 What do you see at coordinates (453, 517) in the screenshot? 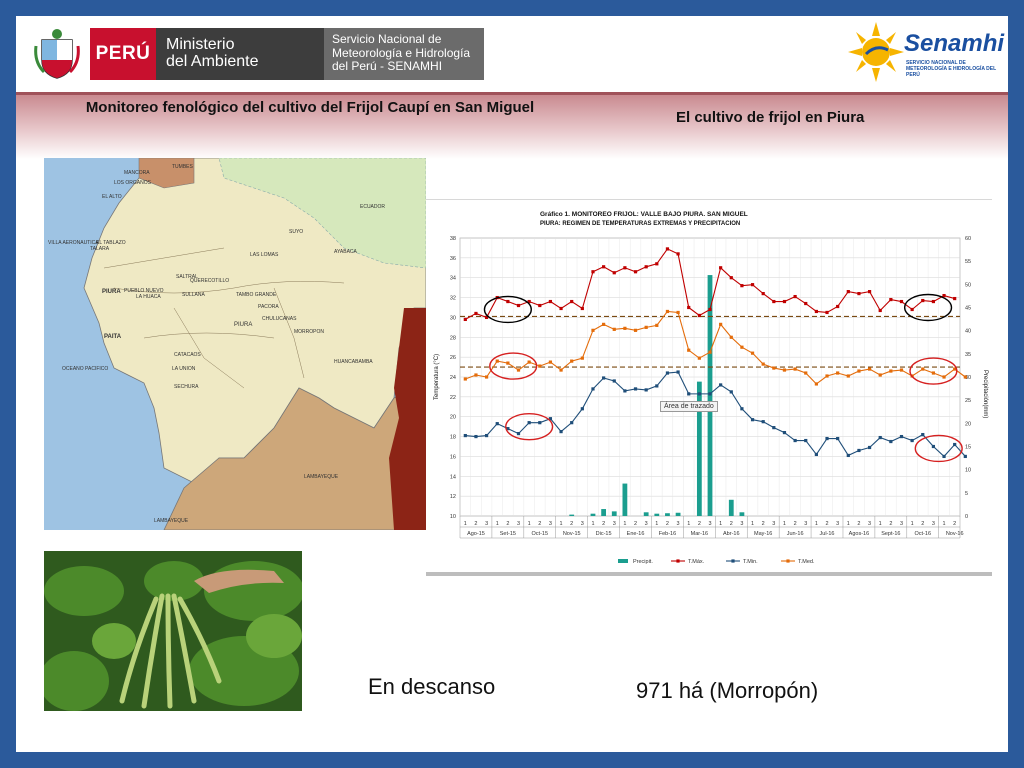
I see `y-tick-label-left: 10` at bounding box center [453, 517].